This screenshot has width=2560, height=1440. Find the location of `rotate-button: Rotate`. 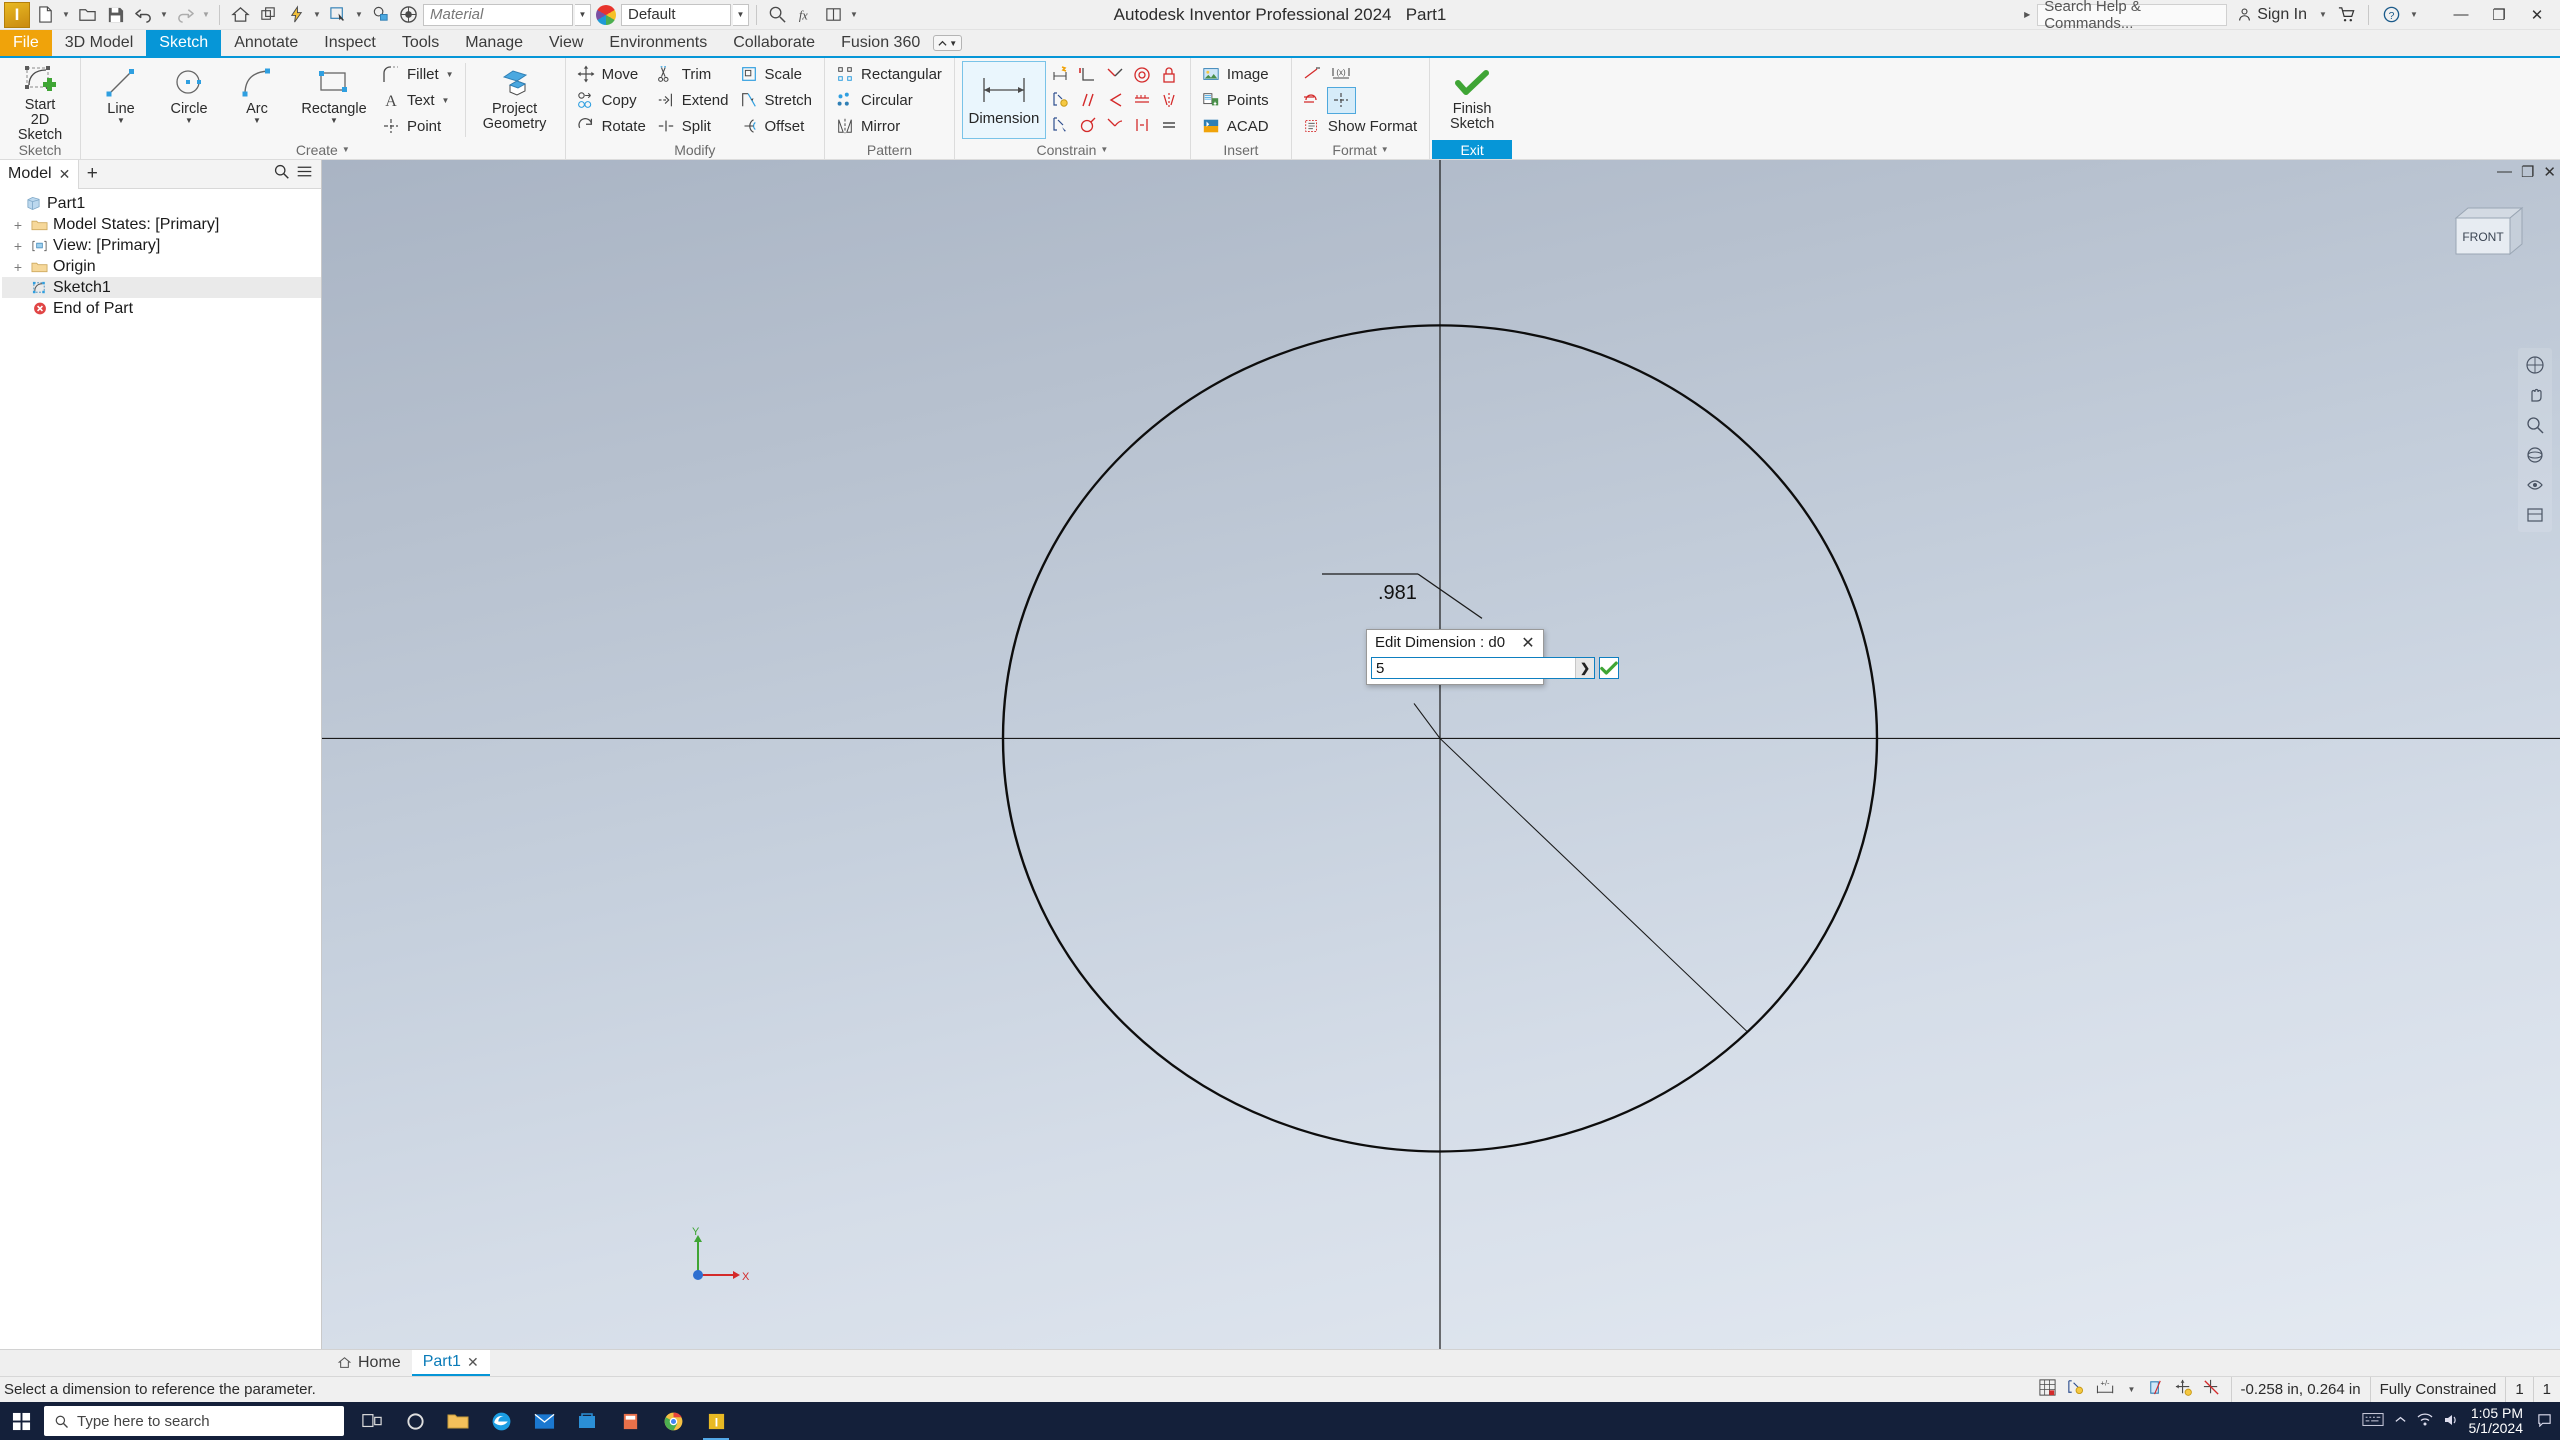

rotate-button: Rotate is located at coordinates (612, 126).